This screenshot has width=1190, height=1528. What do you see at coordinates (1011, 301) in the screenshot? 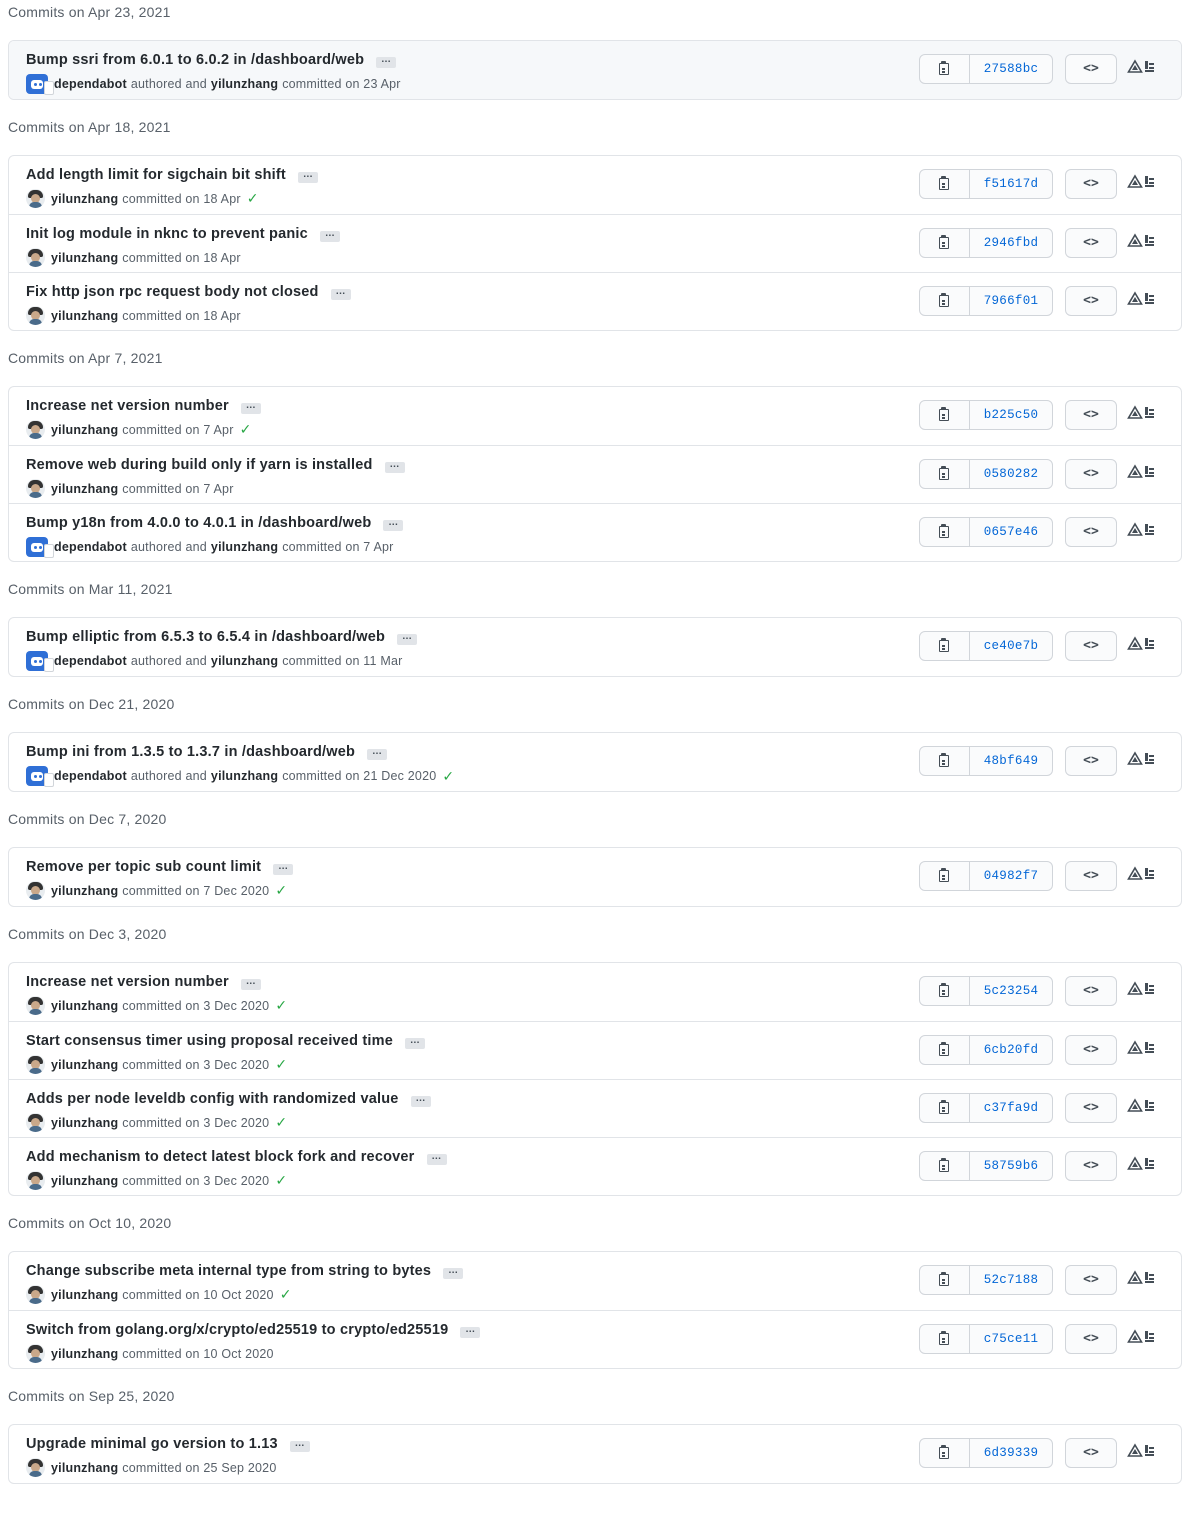
I see `commit-sha-link: 7966f01` at bounding box center [1011, 301].